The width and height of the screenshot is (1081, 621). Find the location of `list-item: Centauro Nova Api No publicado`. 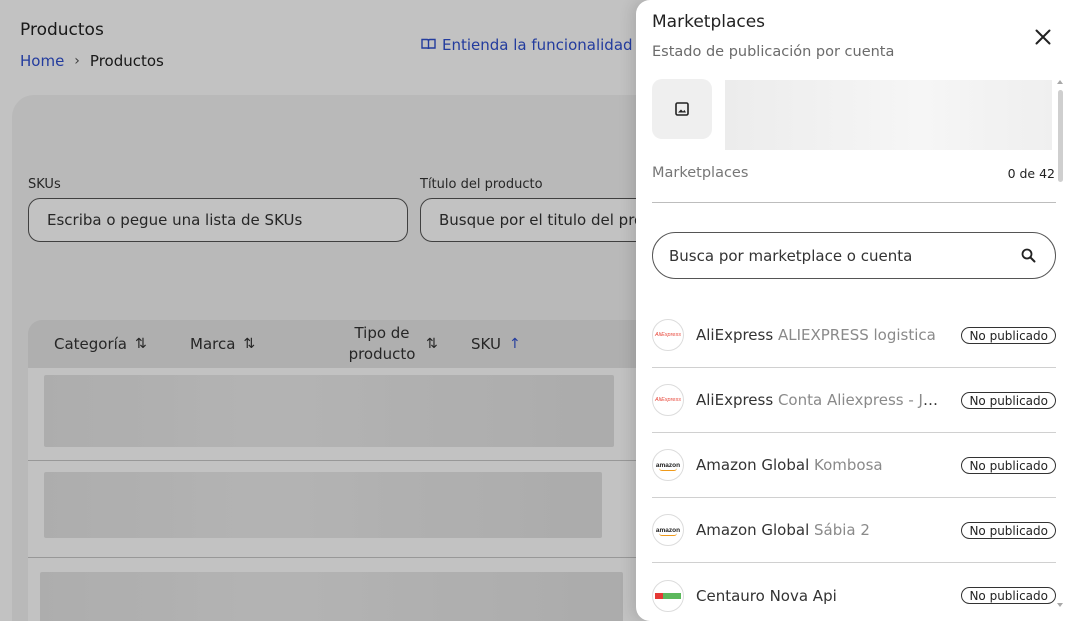

list-item: Centauro Nova Api No publicado is located at coordinates (854, 592).